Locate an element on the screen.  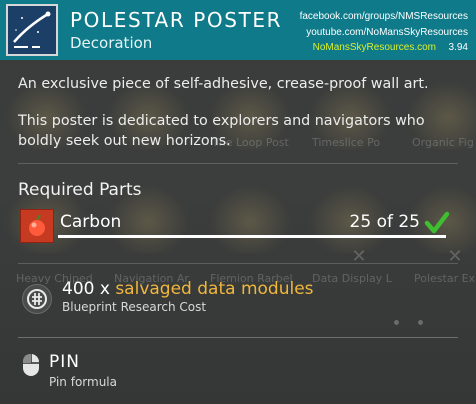
watermark-version: 3.94 is located at coordinates (458, 47).